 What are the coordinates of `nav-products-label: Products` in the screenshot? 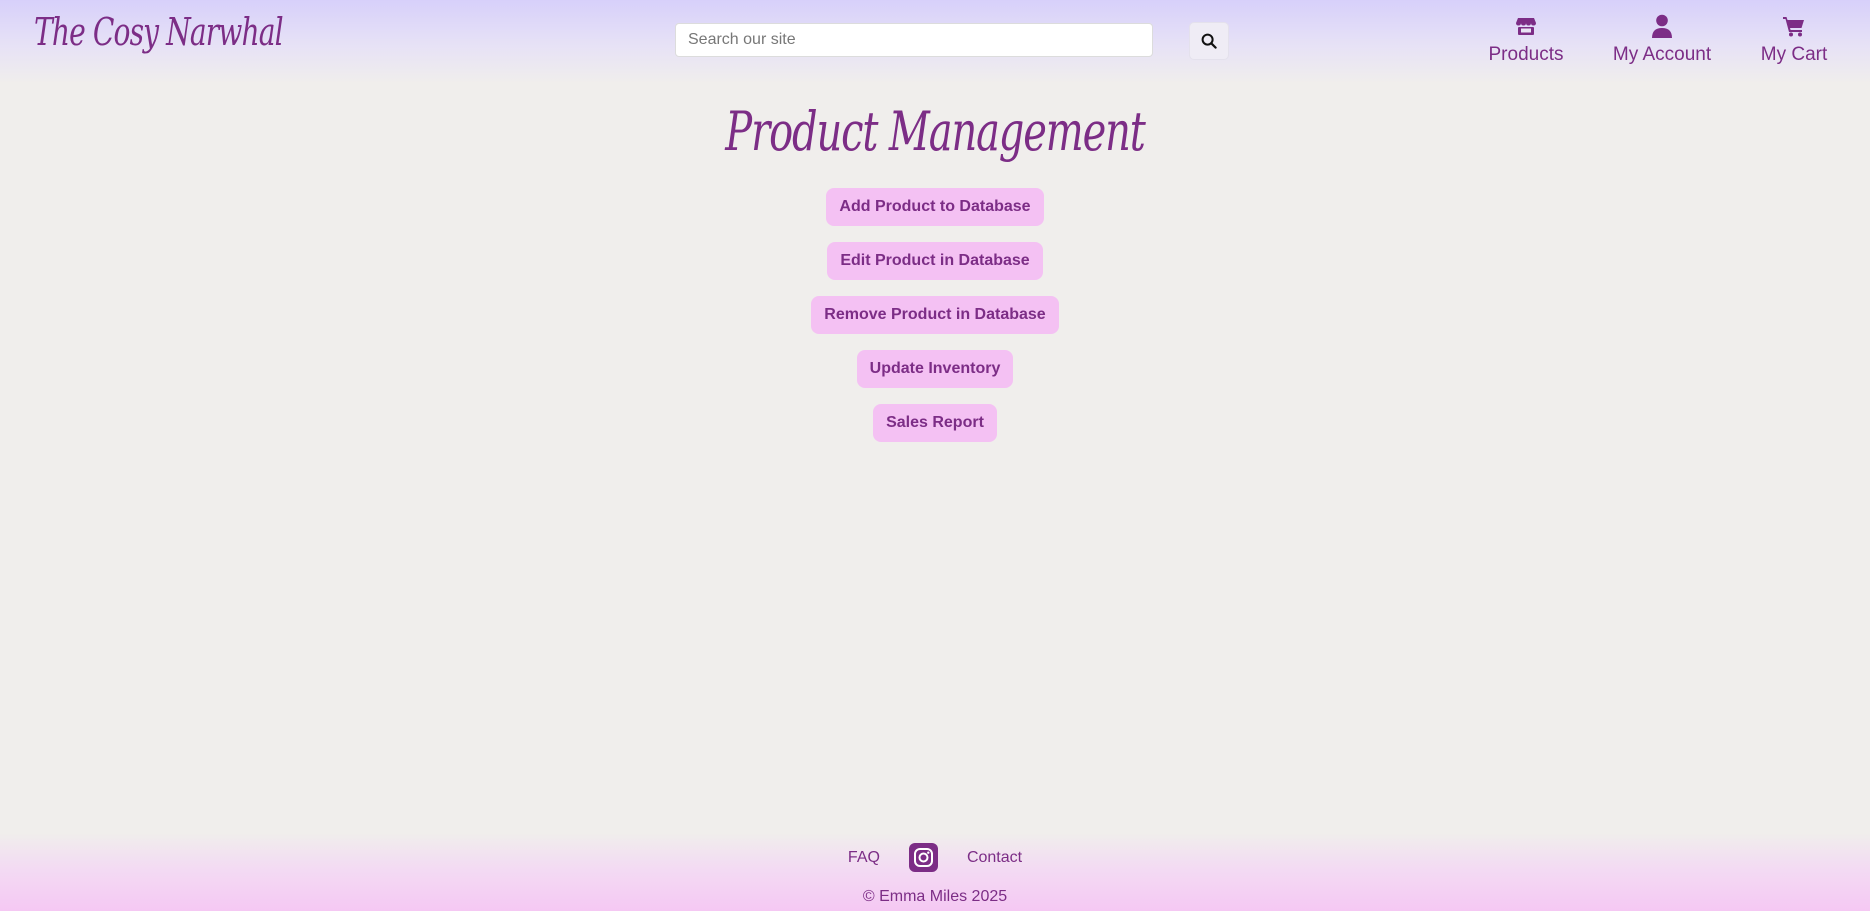 It's located at (1526, 54).